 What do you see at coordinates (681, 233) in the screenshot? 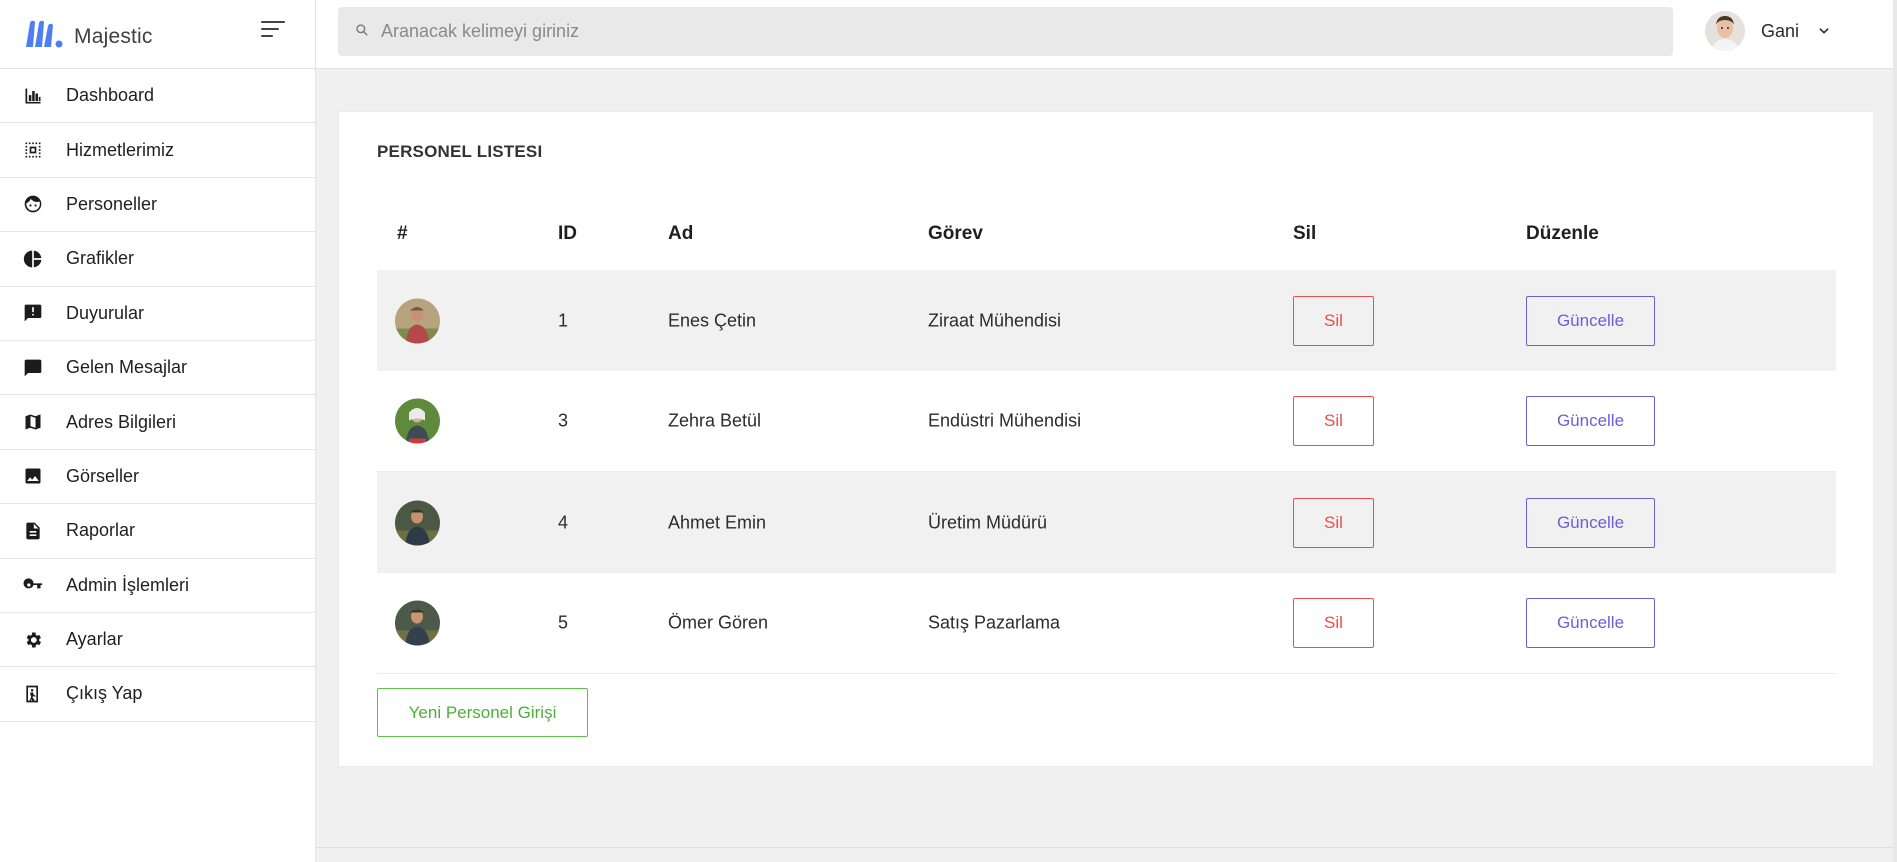
I see `column-header-name: Ad` at bounding box center [681, 233].